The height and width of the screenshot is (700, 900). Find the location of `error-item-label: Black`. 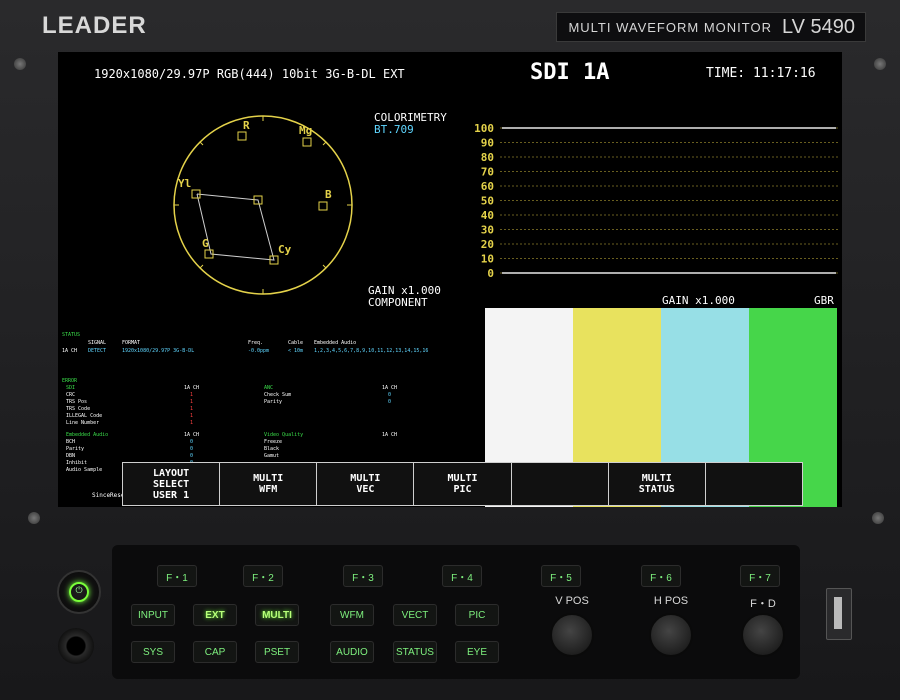

error-item-label: Black is located at coordinates (272, 449).